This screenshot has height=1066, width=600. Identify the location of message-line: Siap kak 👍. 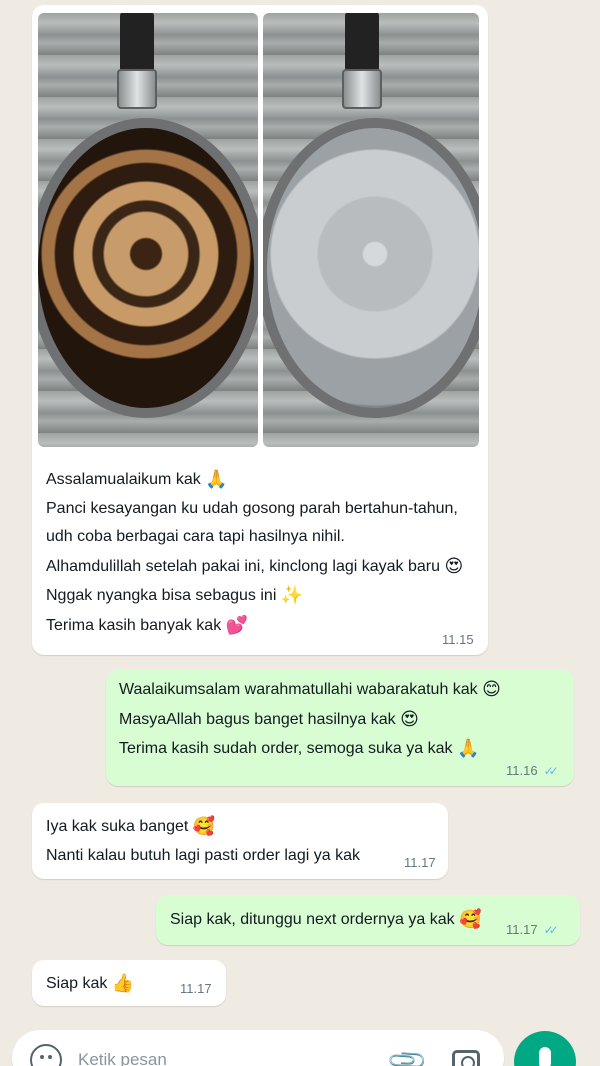
(90, 984).